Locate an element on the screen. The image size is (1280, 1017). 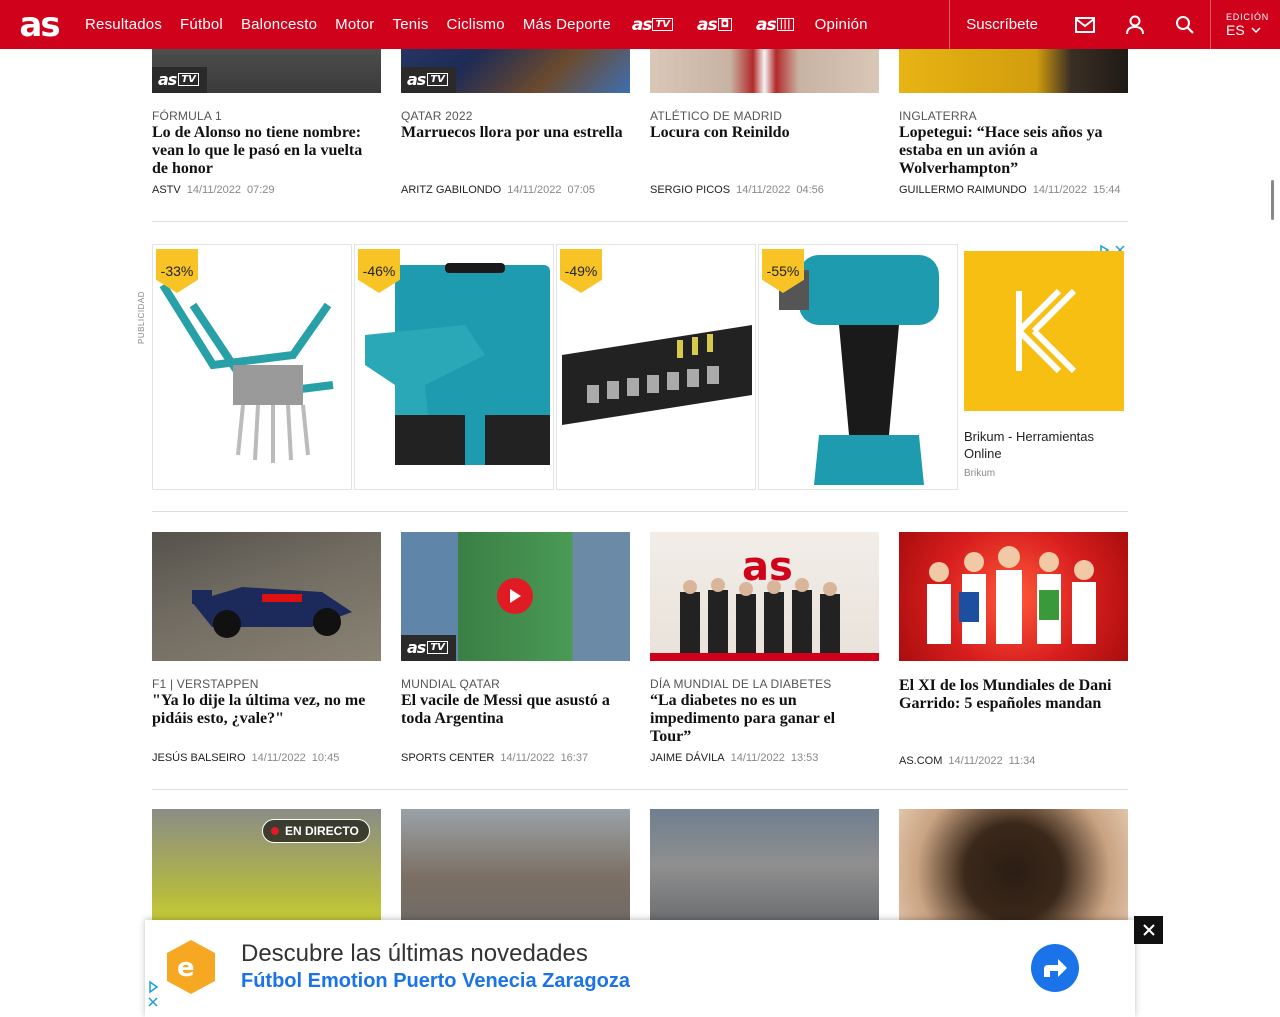
nav-opinion: Opinión is located at coordinates (841, 24).